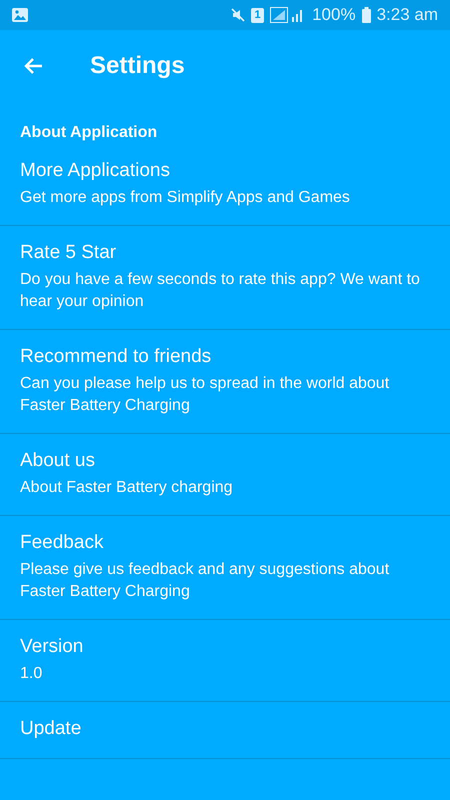 This screenshot has height=800, width=450. What do you see at coordinates (58, 461) in the screenshot?
I see `item-title: About us` at bounding box center [58, 461].